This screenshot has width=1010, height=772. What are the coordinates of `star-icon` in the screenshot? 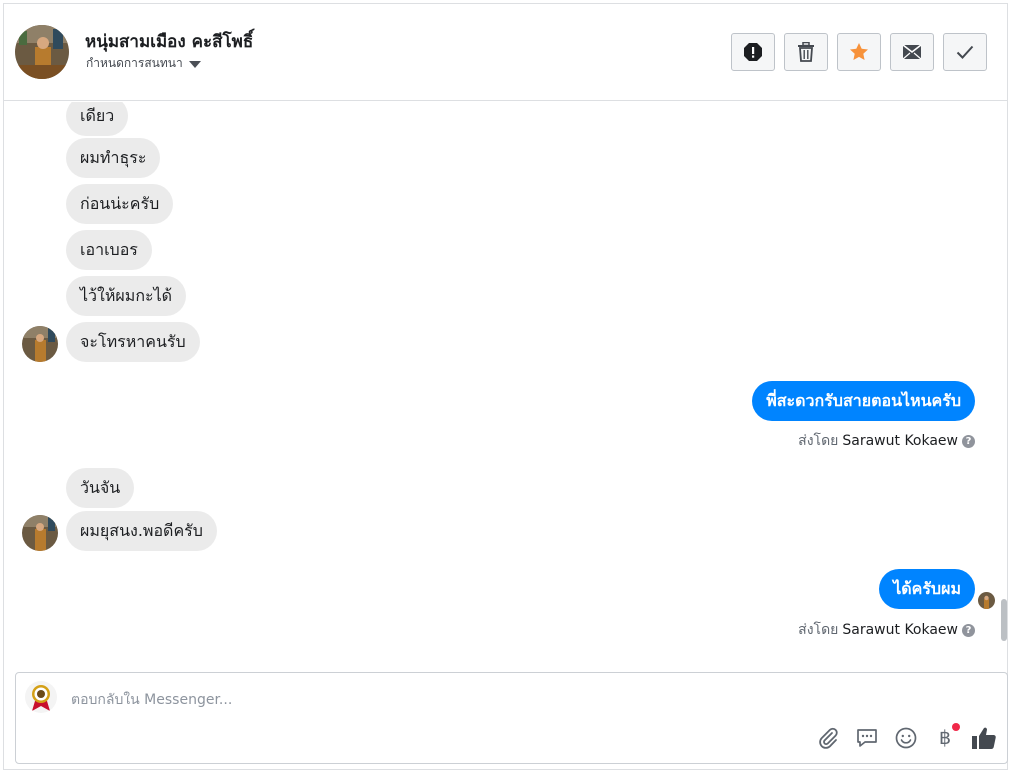 It's located at (859, 51).